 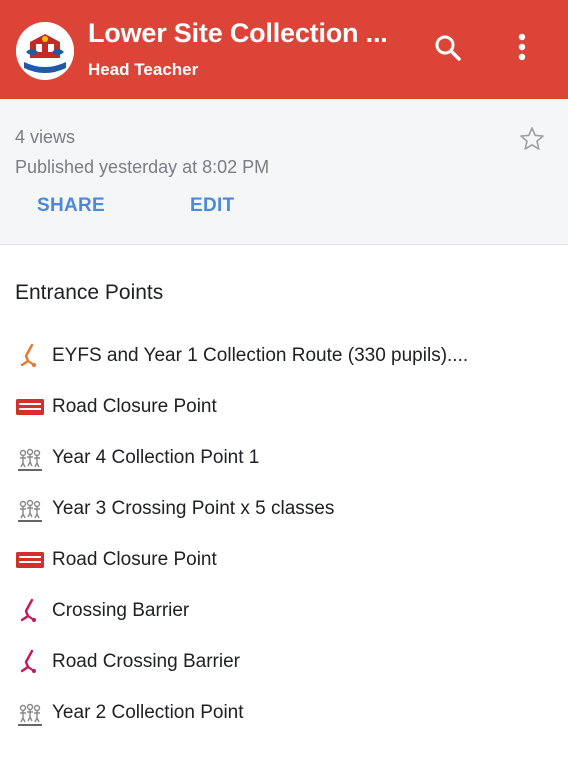 I want to click on school-crest-icon, so click(x=45, y=51).